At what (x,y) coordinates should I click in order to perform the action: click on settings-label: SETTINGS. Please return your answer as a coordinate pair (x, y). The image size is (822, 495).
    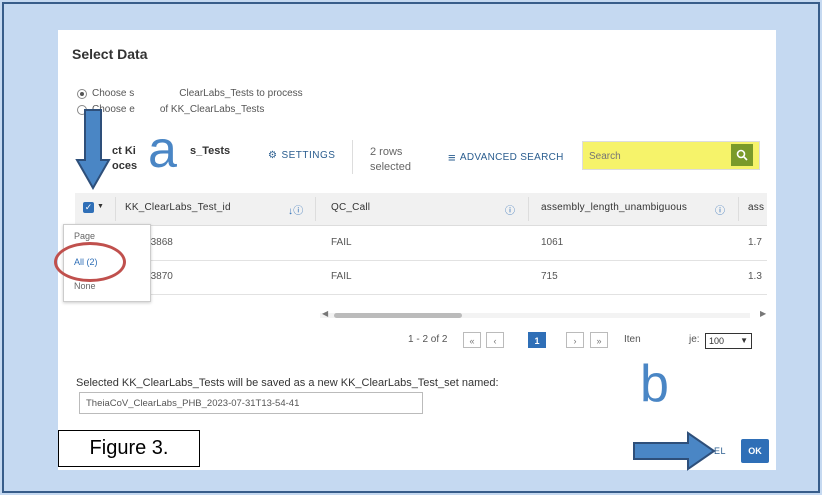
    Looking at the image, I should click on (308, 155).